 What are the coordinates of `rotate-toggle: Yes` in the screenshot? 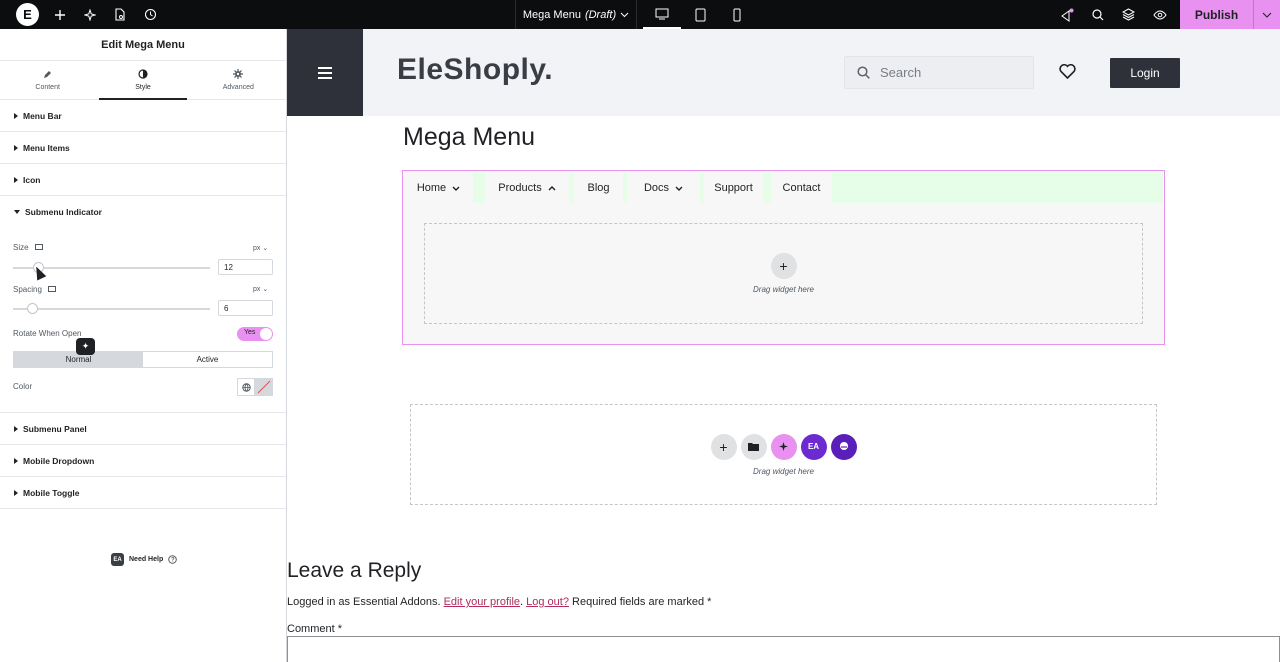 It's located at (255, 334).